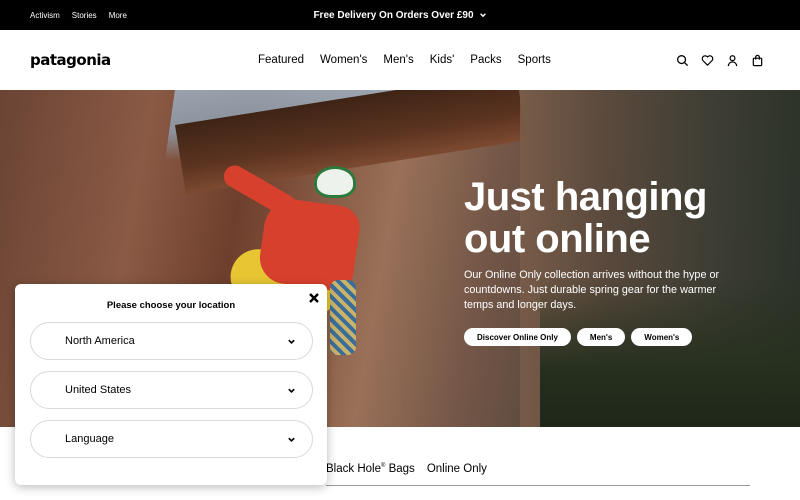  What do you see at coordinates (585, 197) in the screenshot?
I see `hero-title-line-1: Just hanging` at bounding box center [585, 197].